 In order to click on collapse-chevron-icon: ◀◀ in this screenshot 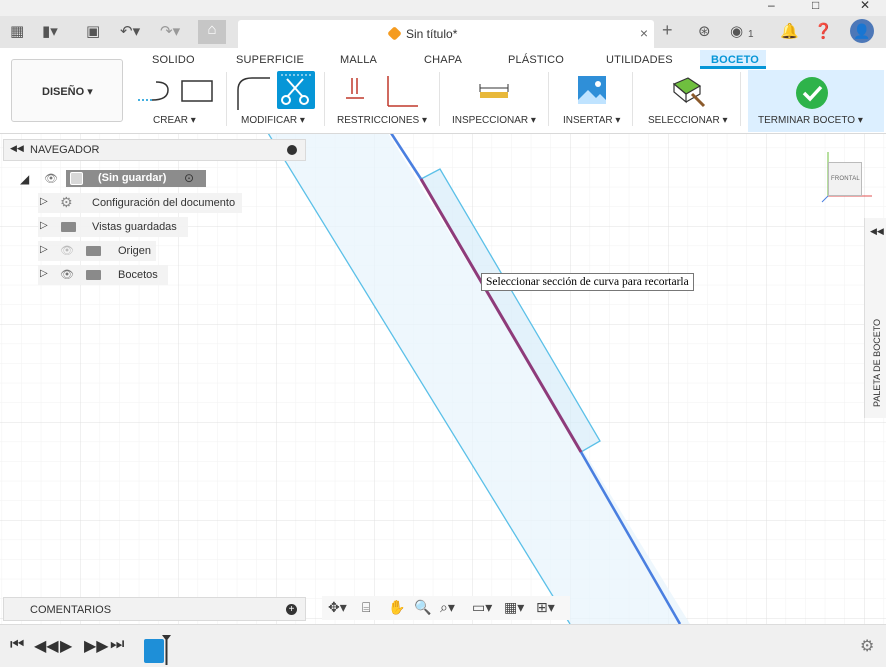, I will do `click(17, 148)`.